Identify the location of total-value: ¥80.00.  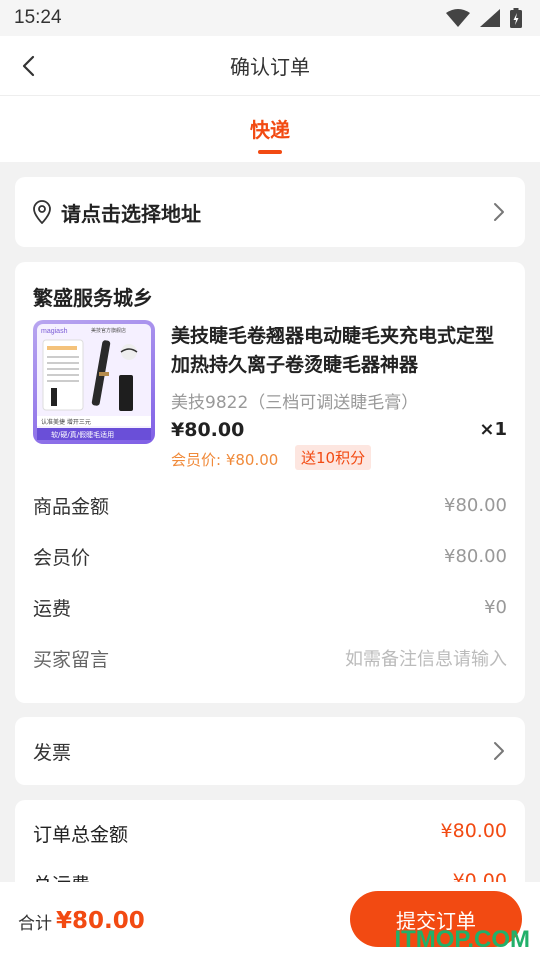
(473, 831).